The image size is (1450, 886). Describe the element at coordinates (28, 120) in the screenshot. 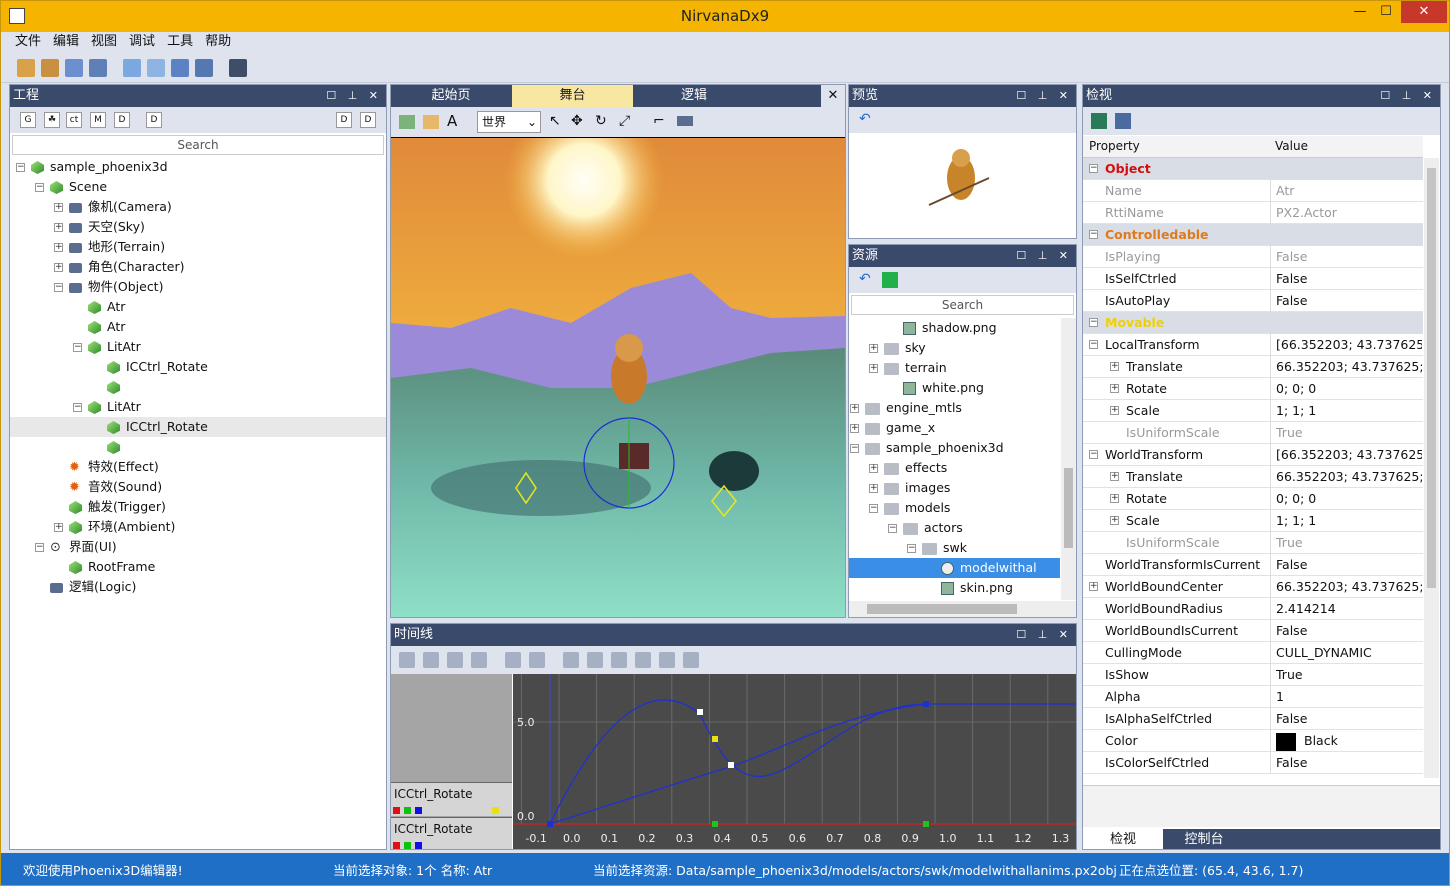

I see `project-filter-button: G` at that location.